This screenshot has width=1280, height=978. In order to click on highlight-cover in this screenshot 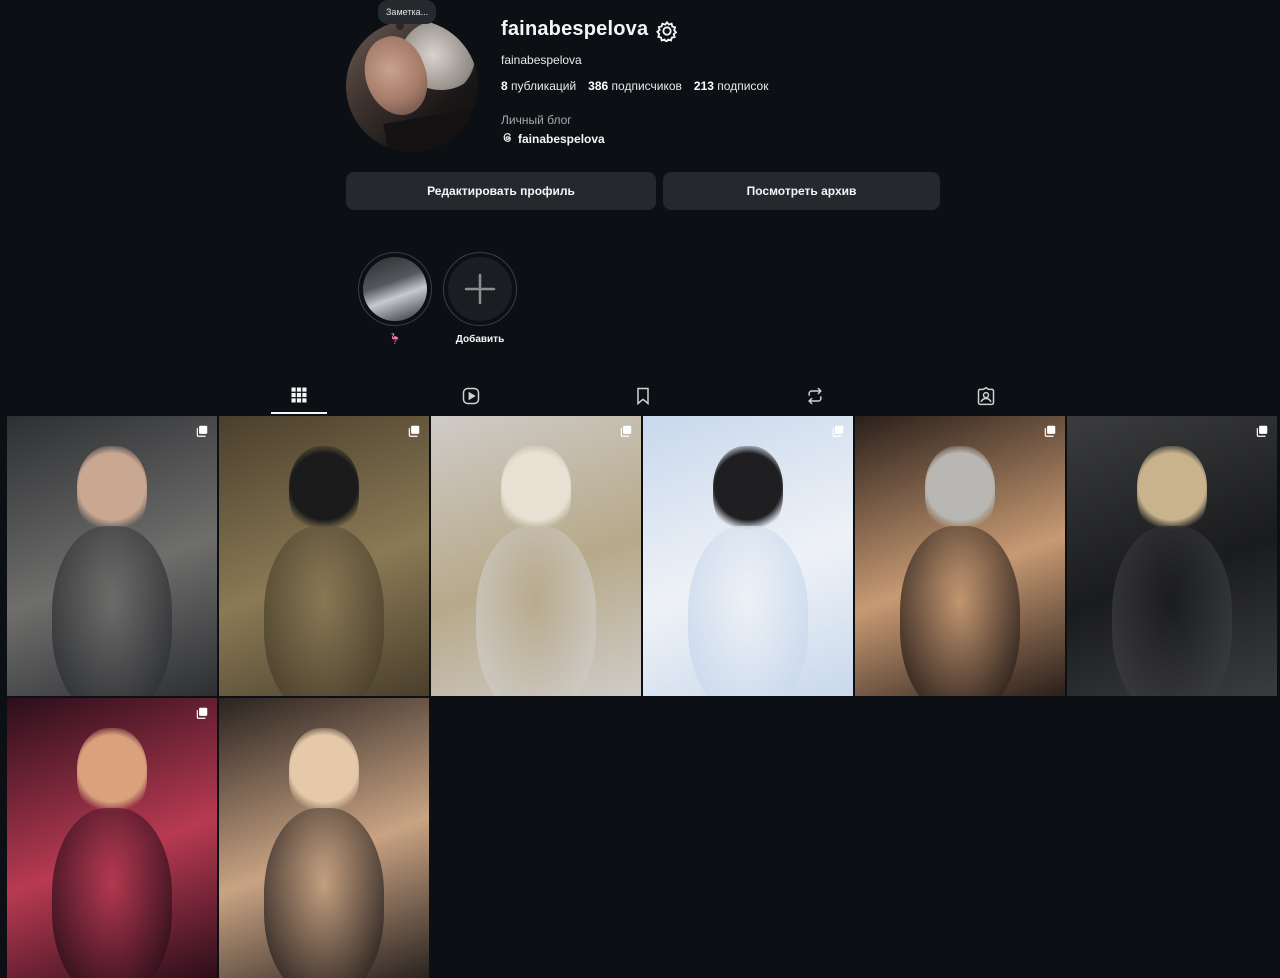, I will do `click(395, 289)`.